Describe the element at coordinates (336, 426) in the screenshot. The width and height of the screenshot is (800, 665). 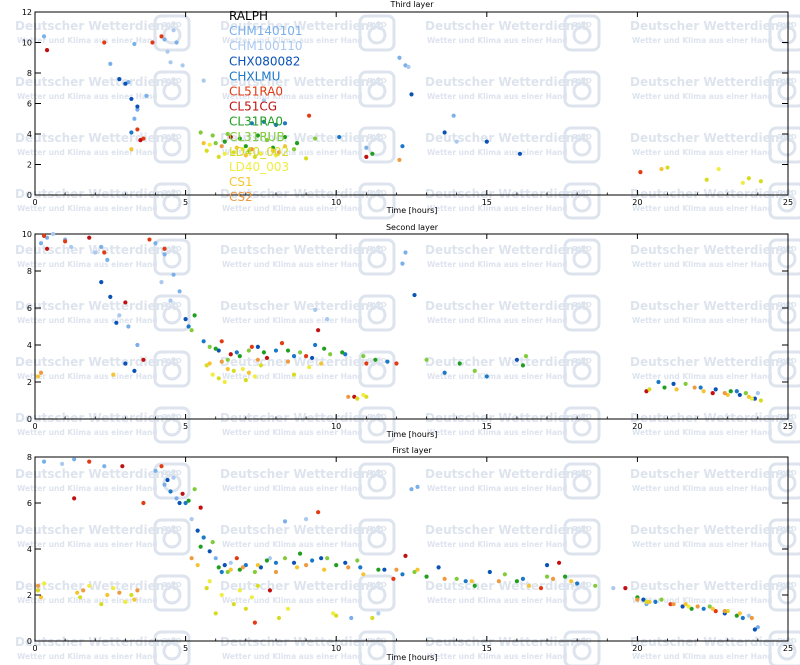
I see `second-layer-x-tick-label: 10` at that location.